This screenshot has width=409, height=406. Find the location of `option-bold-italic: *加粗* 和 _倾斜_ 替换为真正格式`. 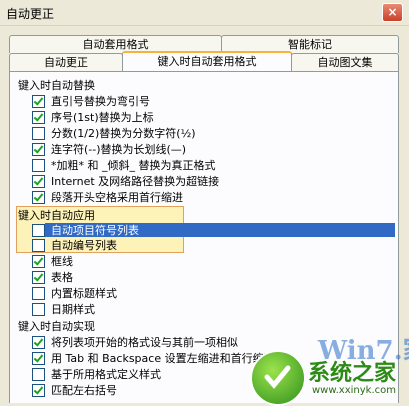

option-bold-italic: *加粗* 和 _倾斜_ 替换为真正格式 is located at coordinates (124, 165).